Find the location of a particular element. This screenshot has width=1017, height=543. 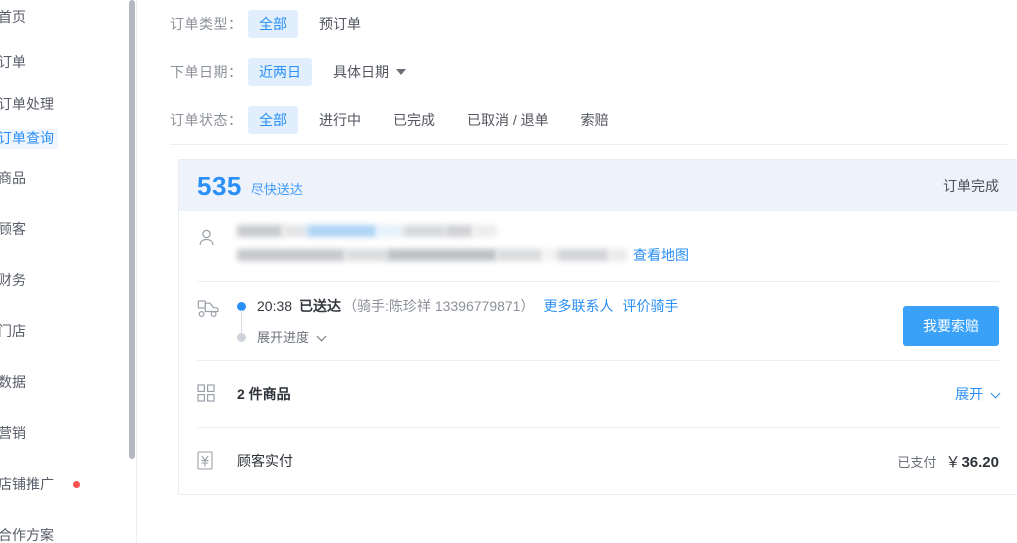

delivery-timeline-current: 20:38 已送达 （骑手:陈珍祥 13396779871） 更多联系人 评价骑手 is located at coordinates (618, 315).